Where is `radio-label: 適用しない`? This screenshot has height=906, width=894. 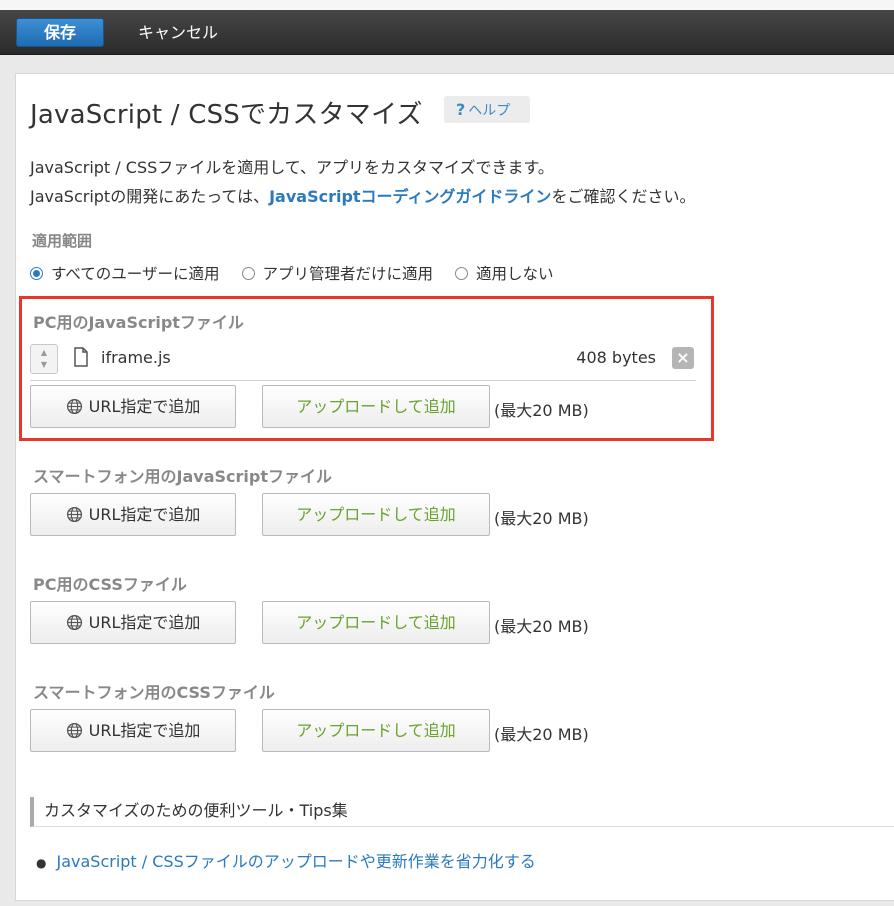
radio-label: 適用しない is located at coordinates (515, 274).